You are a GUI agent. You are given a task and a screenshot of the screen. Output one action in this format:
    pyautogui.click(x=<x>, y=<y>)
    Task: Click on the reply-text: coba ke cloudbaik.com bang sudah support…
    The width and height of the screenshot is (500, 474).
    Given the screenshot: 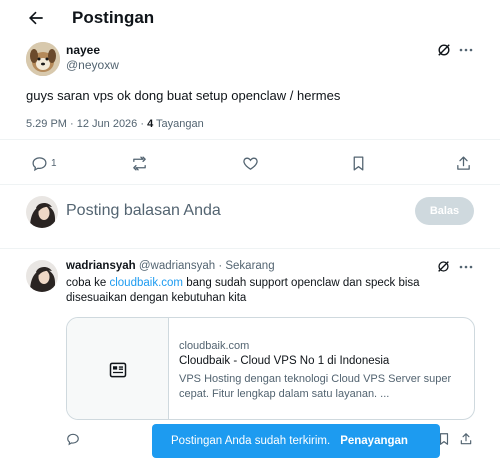 What is the action you would take?
    pyautogui.click(x=261, y=291)
    